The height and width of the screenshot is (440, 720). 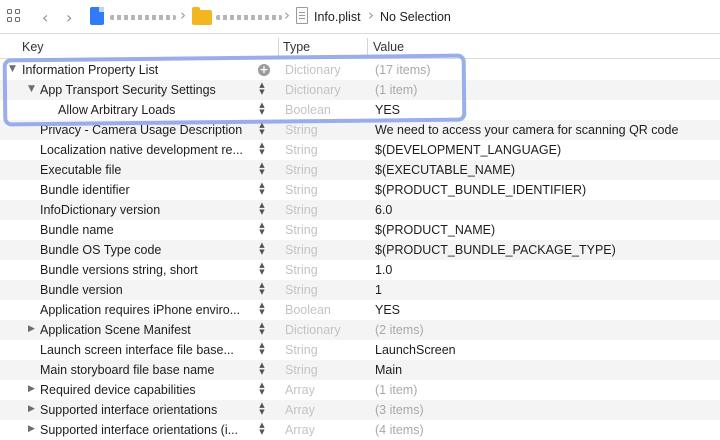 What do you see at coordinates (296, 47) in the screenshot?
I see `type-column-header: Type` at bounding box center [296, 47].